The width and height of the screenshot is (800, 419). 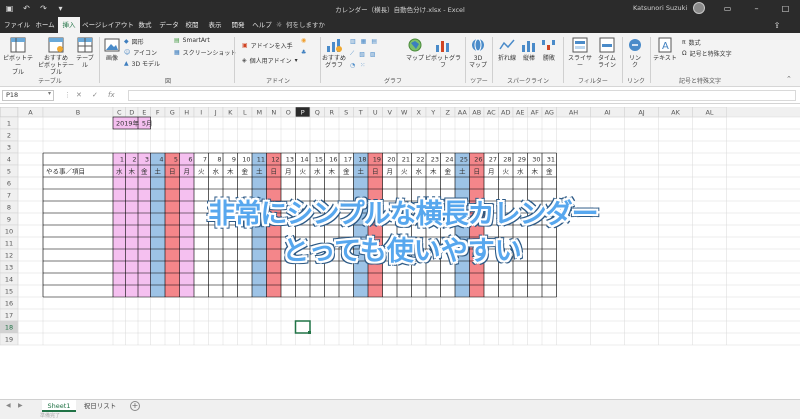 I want to click on row-header-label: 9, so click(x=9, y=220).